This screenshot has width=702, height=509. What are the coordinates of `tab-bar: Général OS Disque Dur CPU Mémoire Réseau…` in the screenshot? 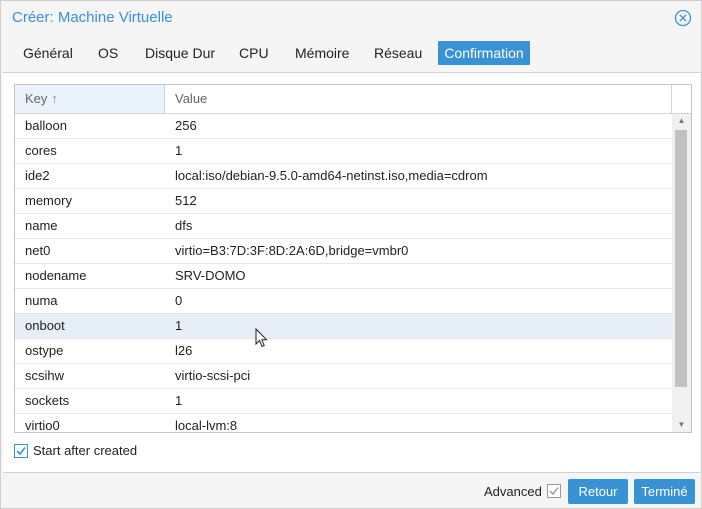 It's located at (351, 53).